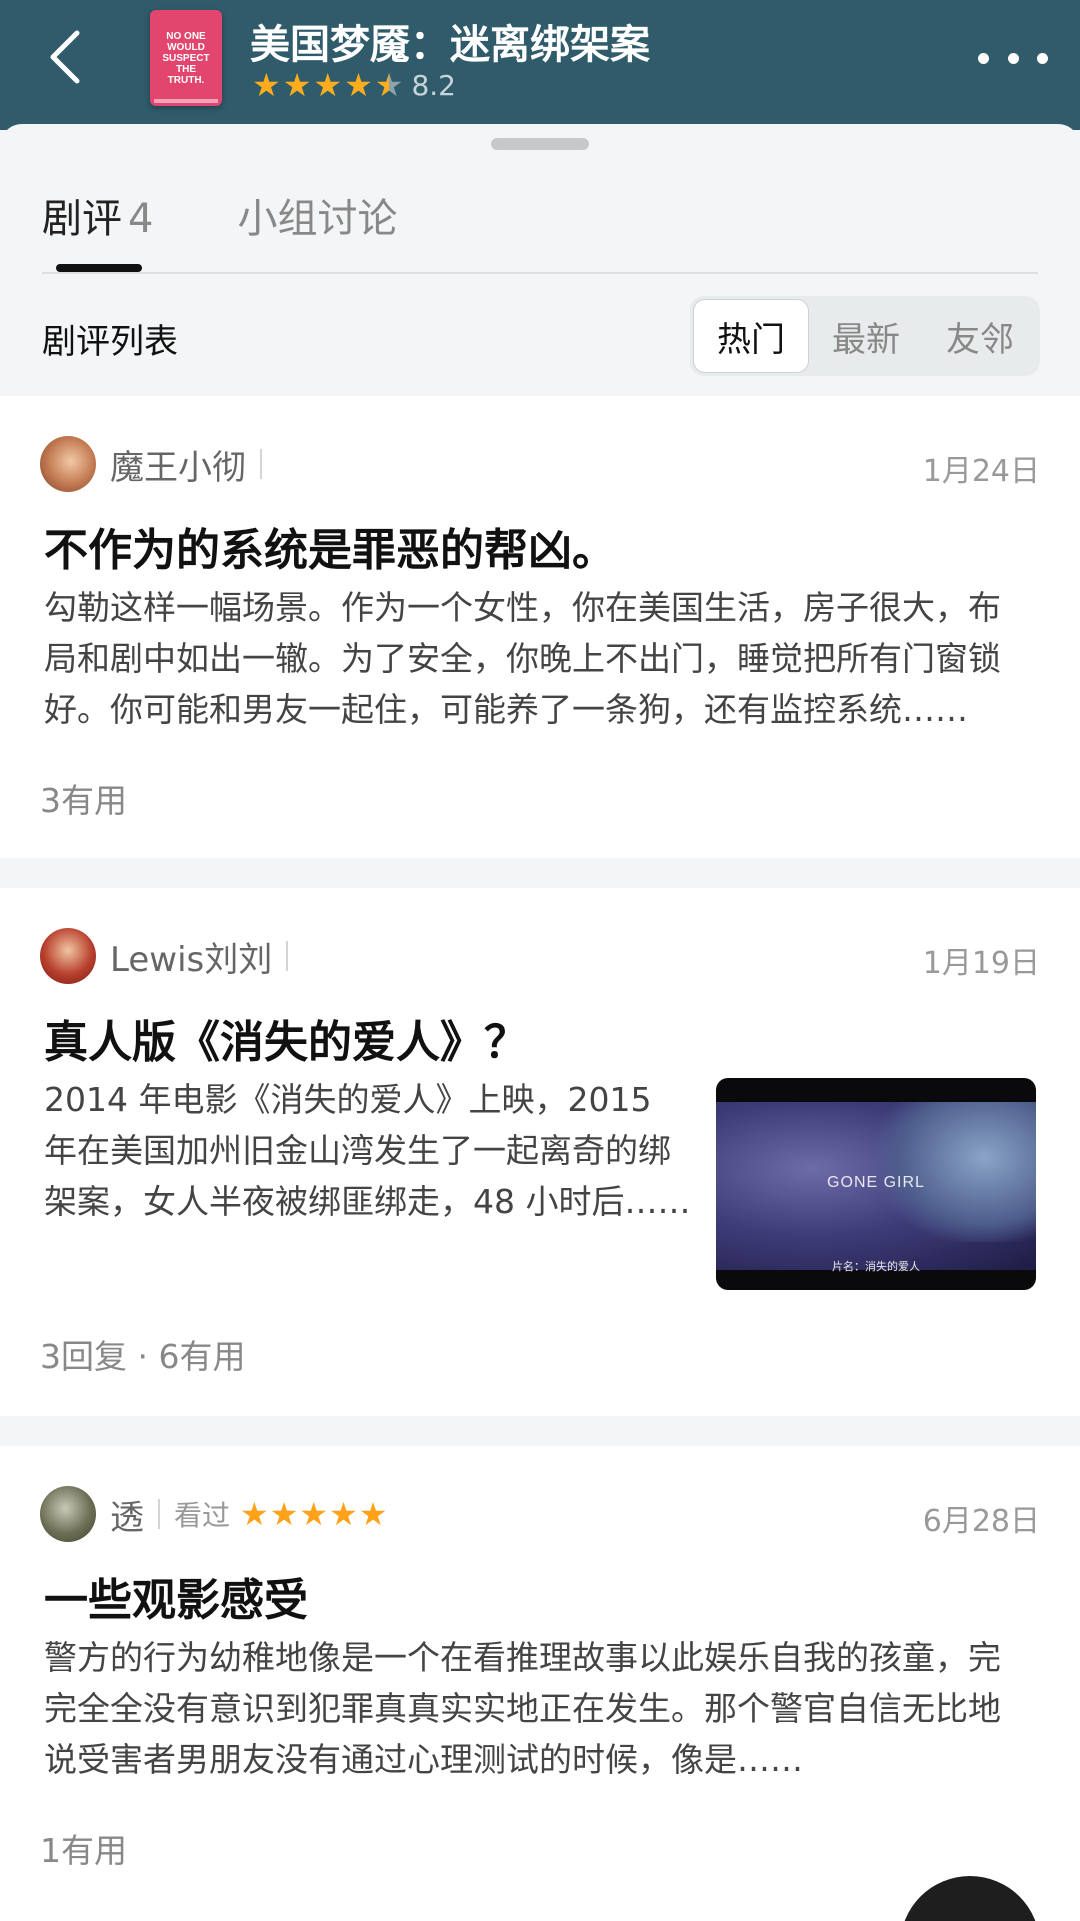 The image size is (1080, 1921). What do you see at coordinates (186, 101) in the screenshot?
I see `poster-footer-strip` at bounding box center [186, 101].